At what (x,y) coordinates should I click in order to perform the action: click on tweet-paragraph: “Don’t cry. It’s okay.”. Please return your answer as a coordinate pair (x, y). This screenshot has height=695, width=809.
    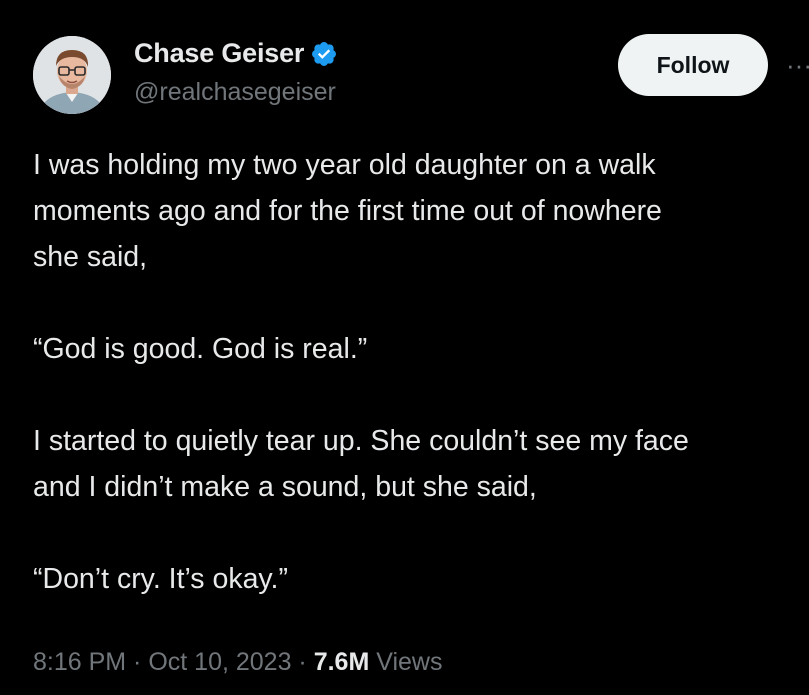
    Looking at the image, I should click on (160, 579).